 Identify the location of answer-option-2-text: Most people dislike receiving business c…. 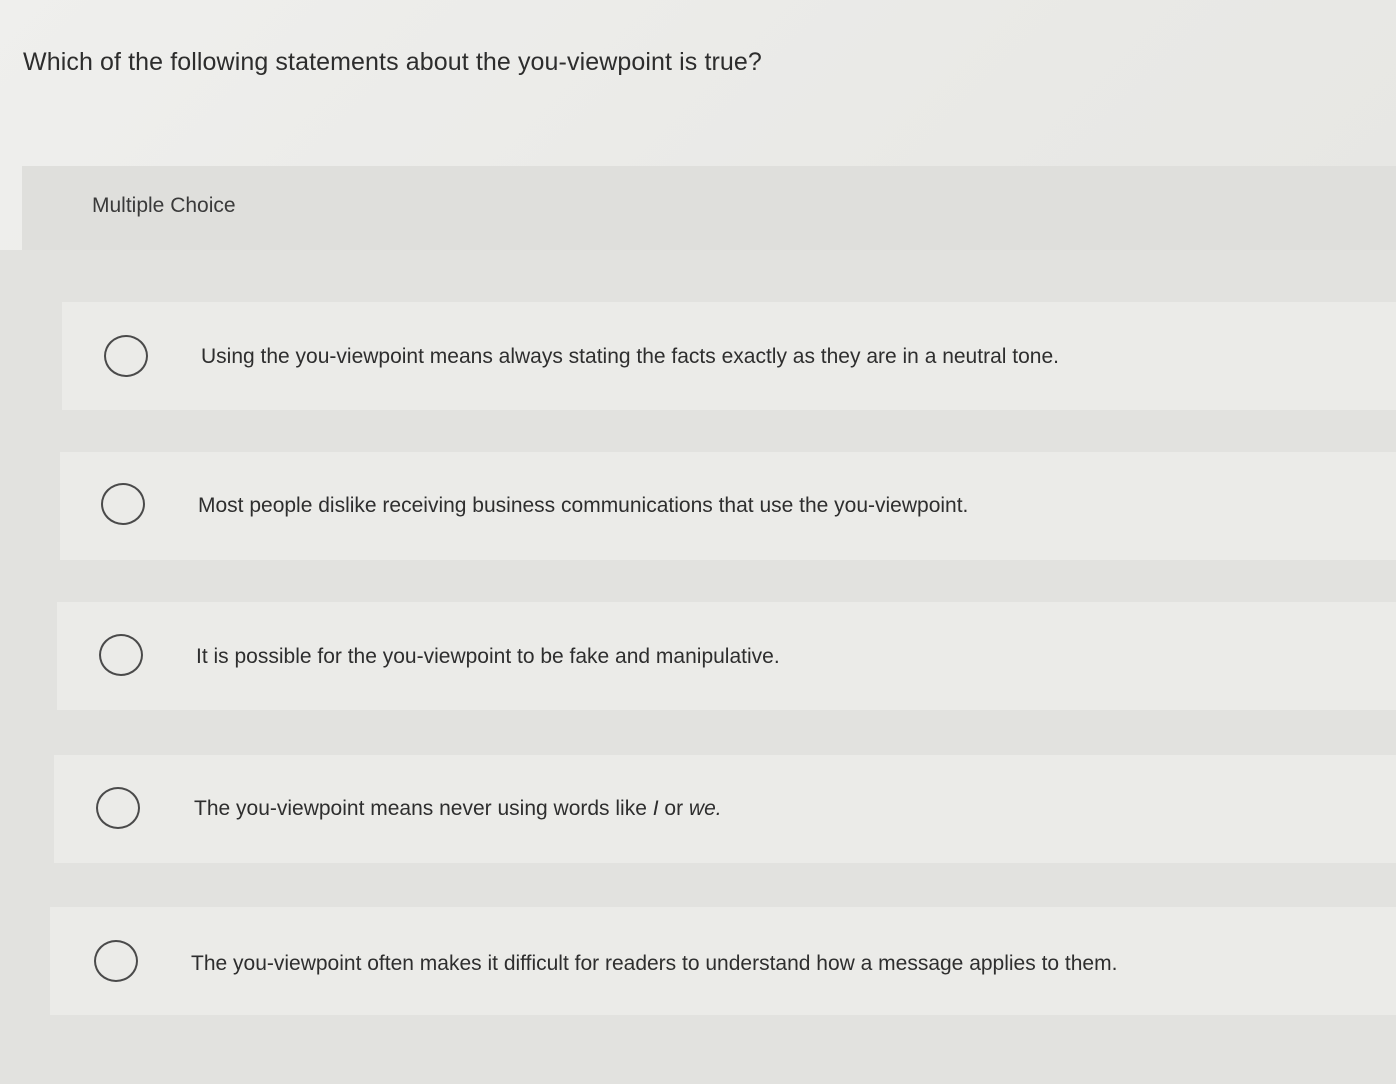
(583, 505).